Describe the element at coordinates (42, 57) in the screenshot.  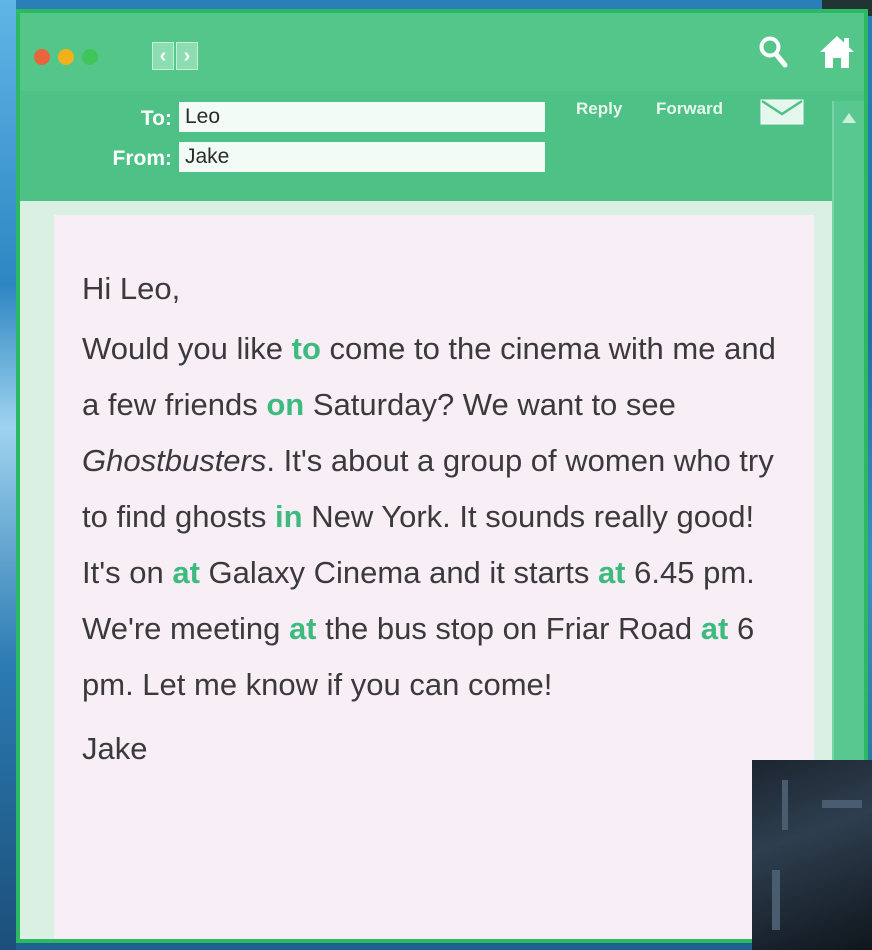
I see `close-window-button` at that location.